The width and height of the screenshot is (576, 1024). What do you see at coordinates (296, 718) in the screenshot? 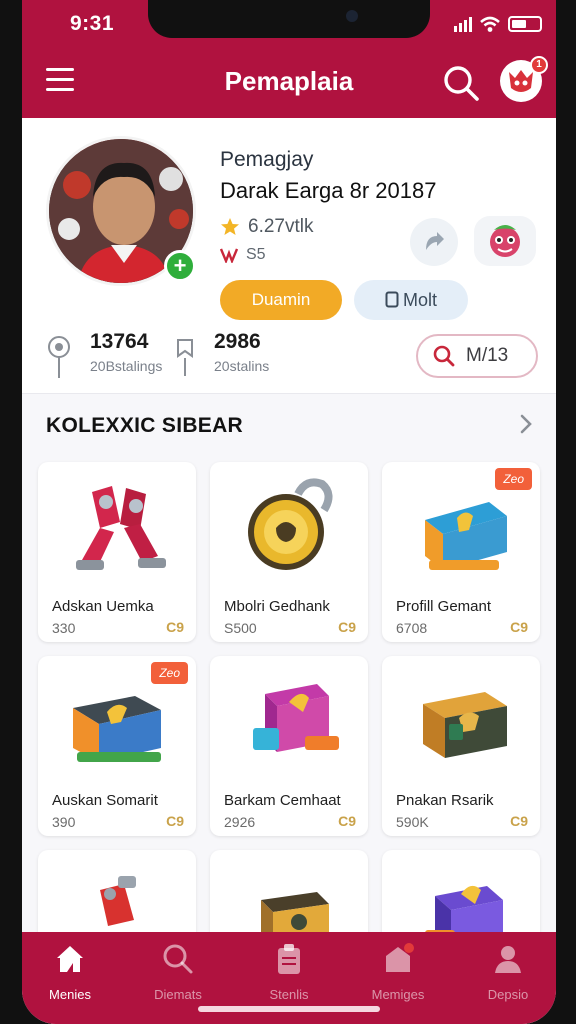
I see `gift-box-icon` at bounding box center [296, 718].